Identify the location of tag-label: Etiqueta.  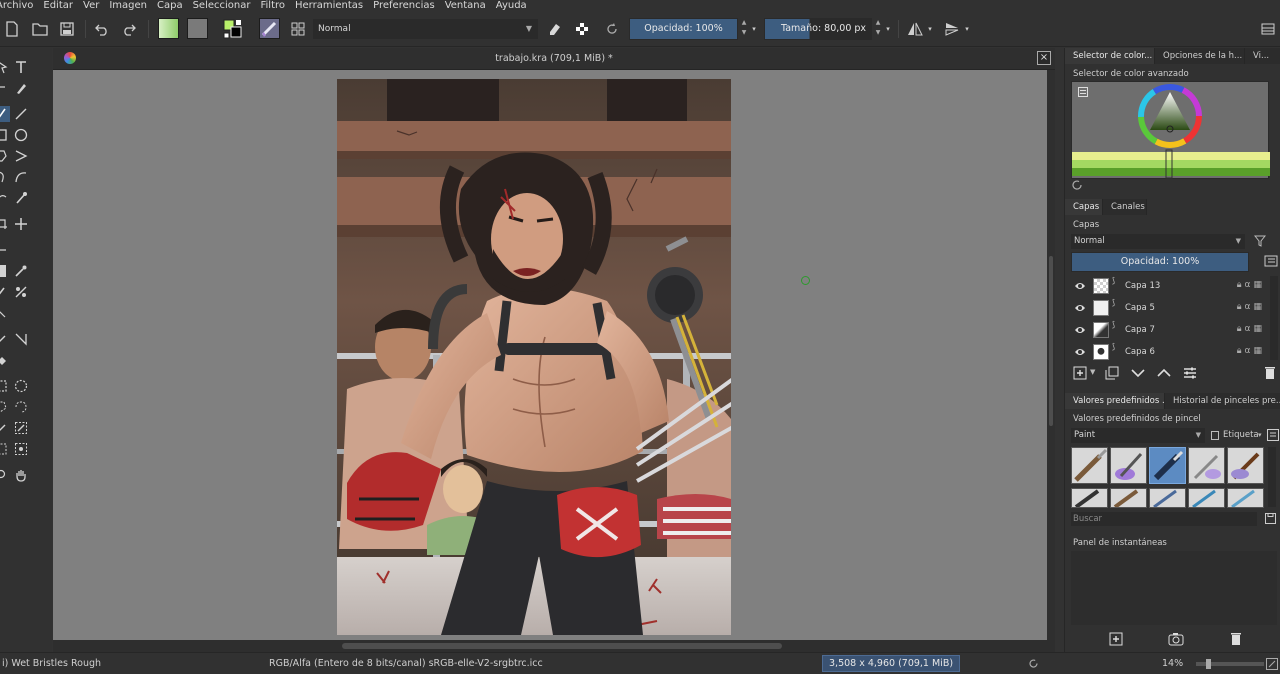
(1241, 435).